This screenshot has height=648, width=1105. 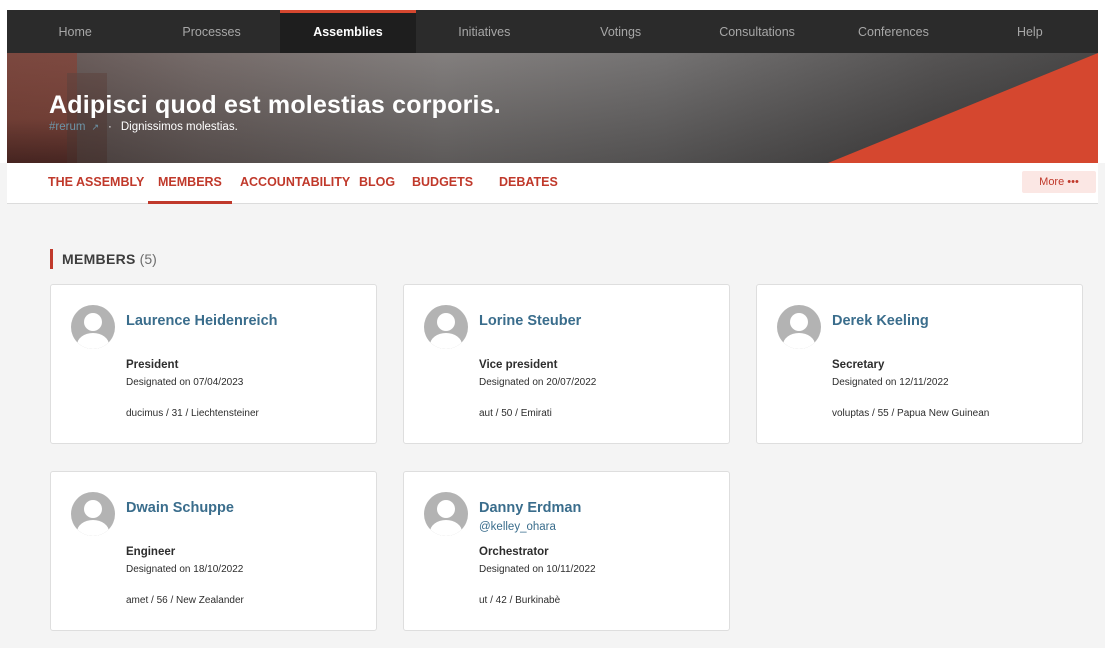 I want to click on nav-home: Home, so click(x=75, y=31).